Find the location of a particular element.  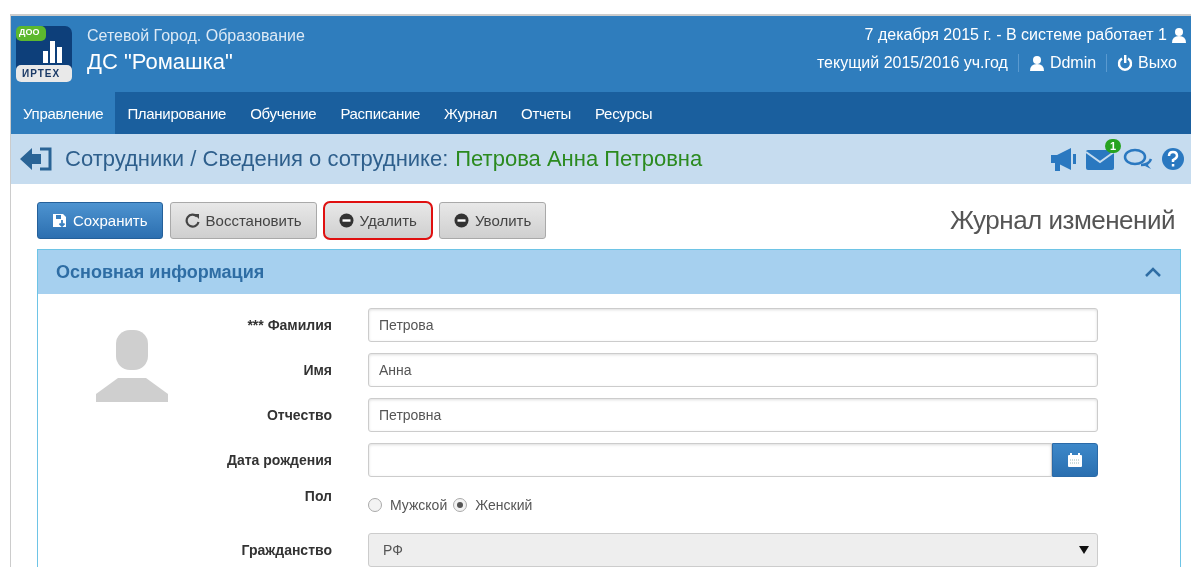

power-icon is located at coordinates (1125, 63).